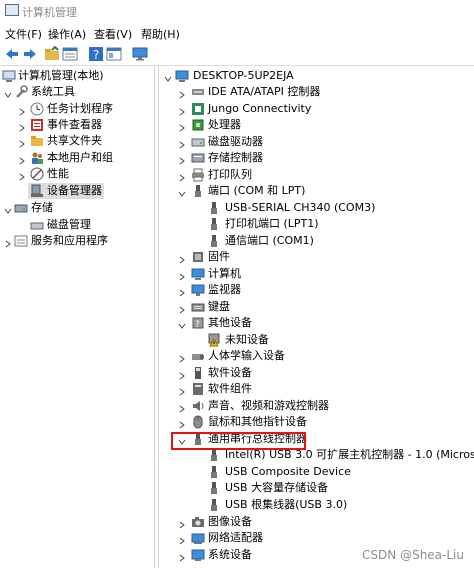  I want to click on device-category-software-devices: 软件设备, so click(316, 373).